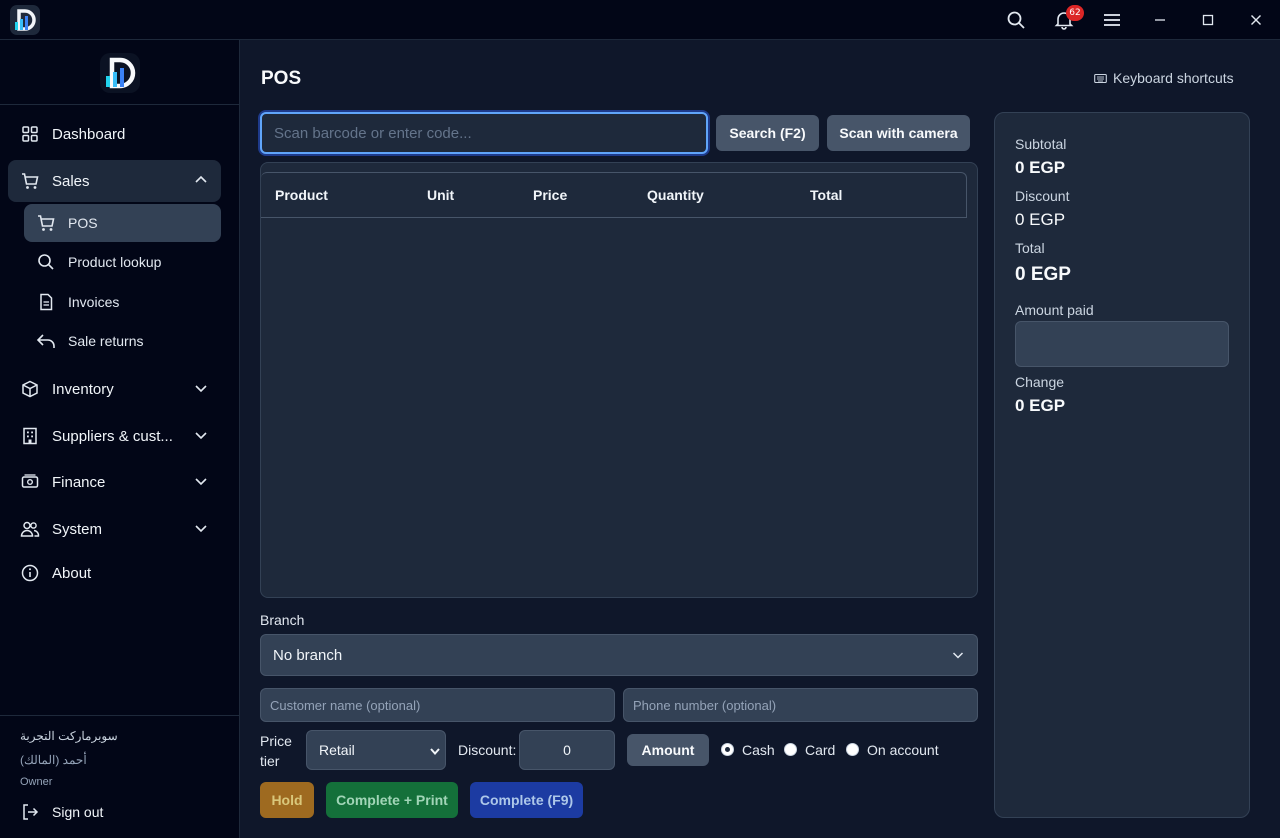 The width and height of the screenshot is (1280, 838). I want to click on total-value: 0 EGP, so click(1043, 274).